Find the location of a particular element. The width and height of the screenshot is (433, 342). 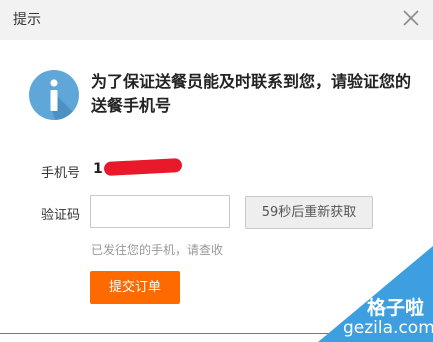

close-icon is located at coordinates (411, 18).